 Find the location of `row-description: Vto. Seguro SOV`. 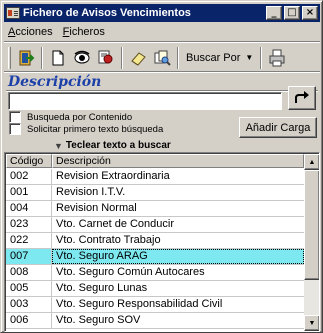

row-description: Vto. Seguro SOV is located at coordinates (98, 320).